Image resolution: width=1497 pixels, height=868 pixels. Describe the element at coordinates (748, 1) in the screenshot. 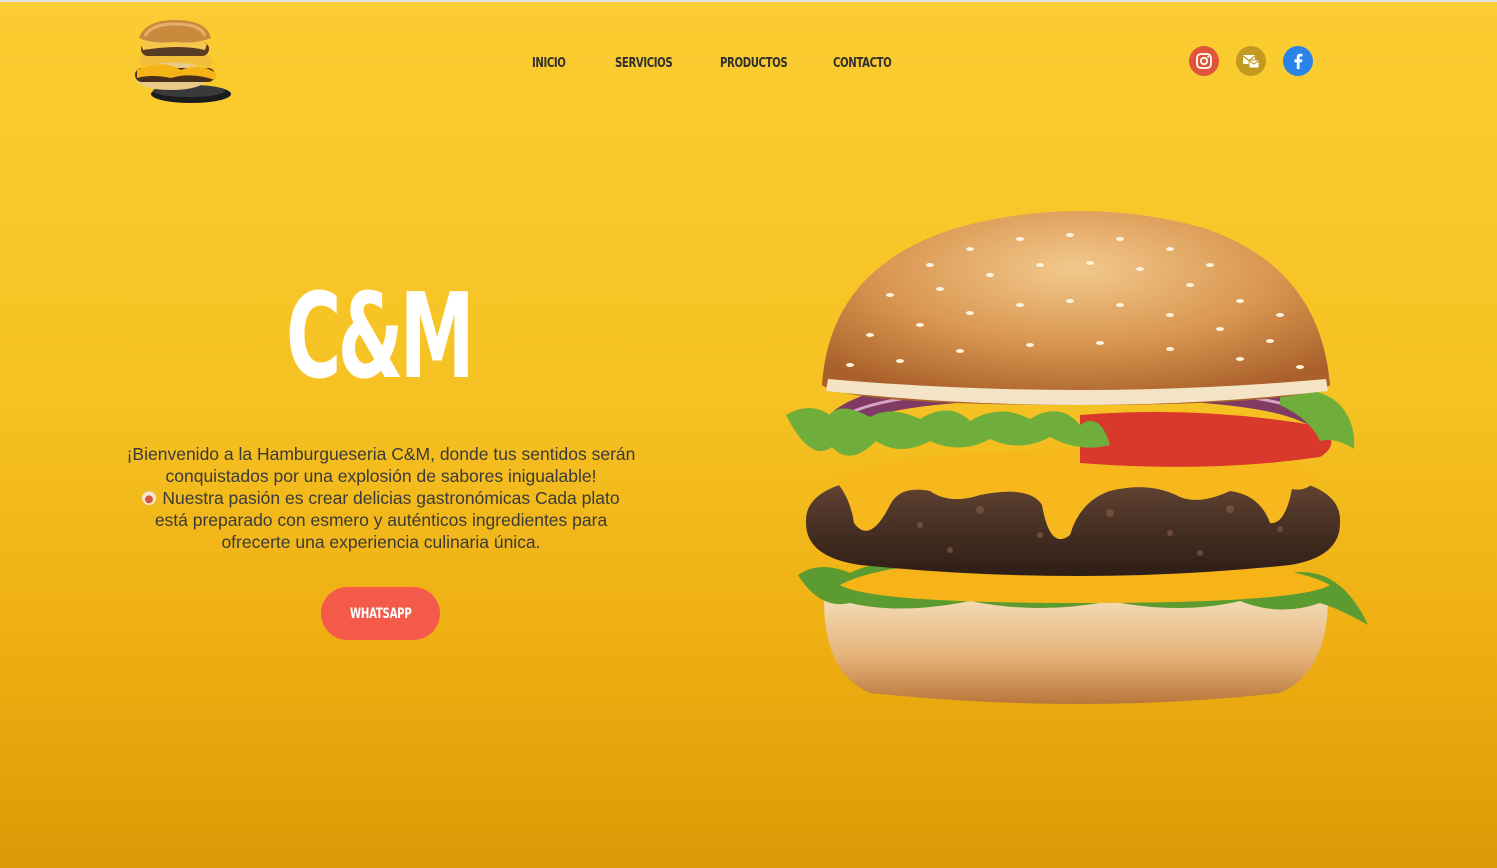

I see `top-border` at that location.